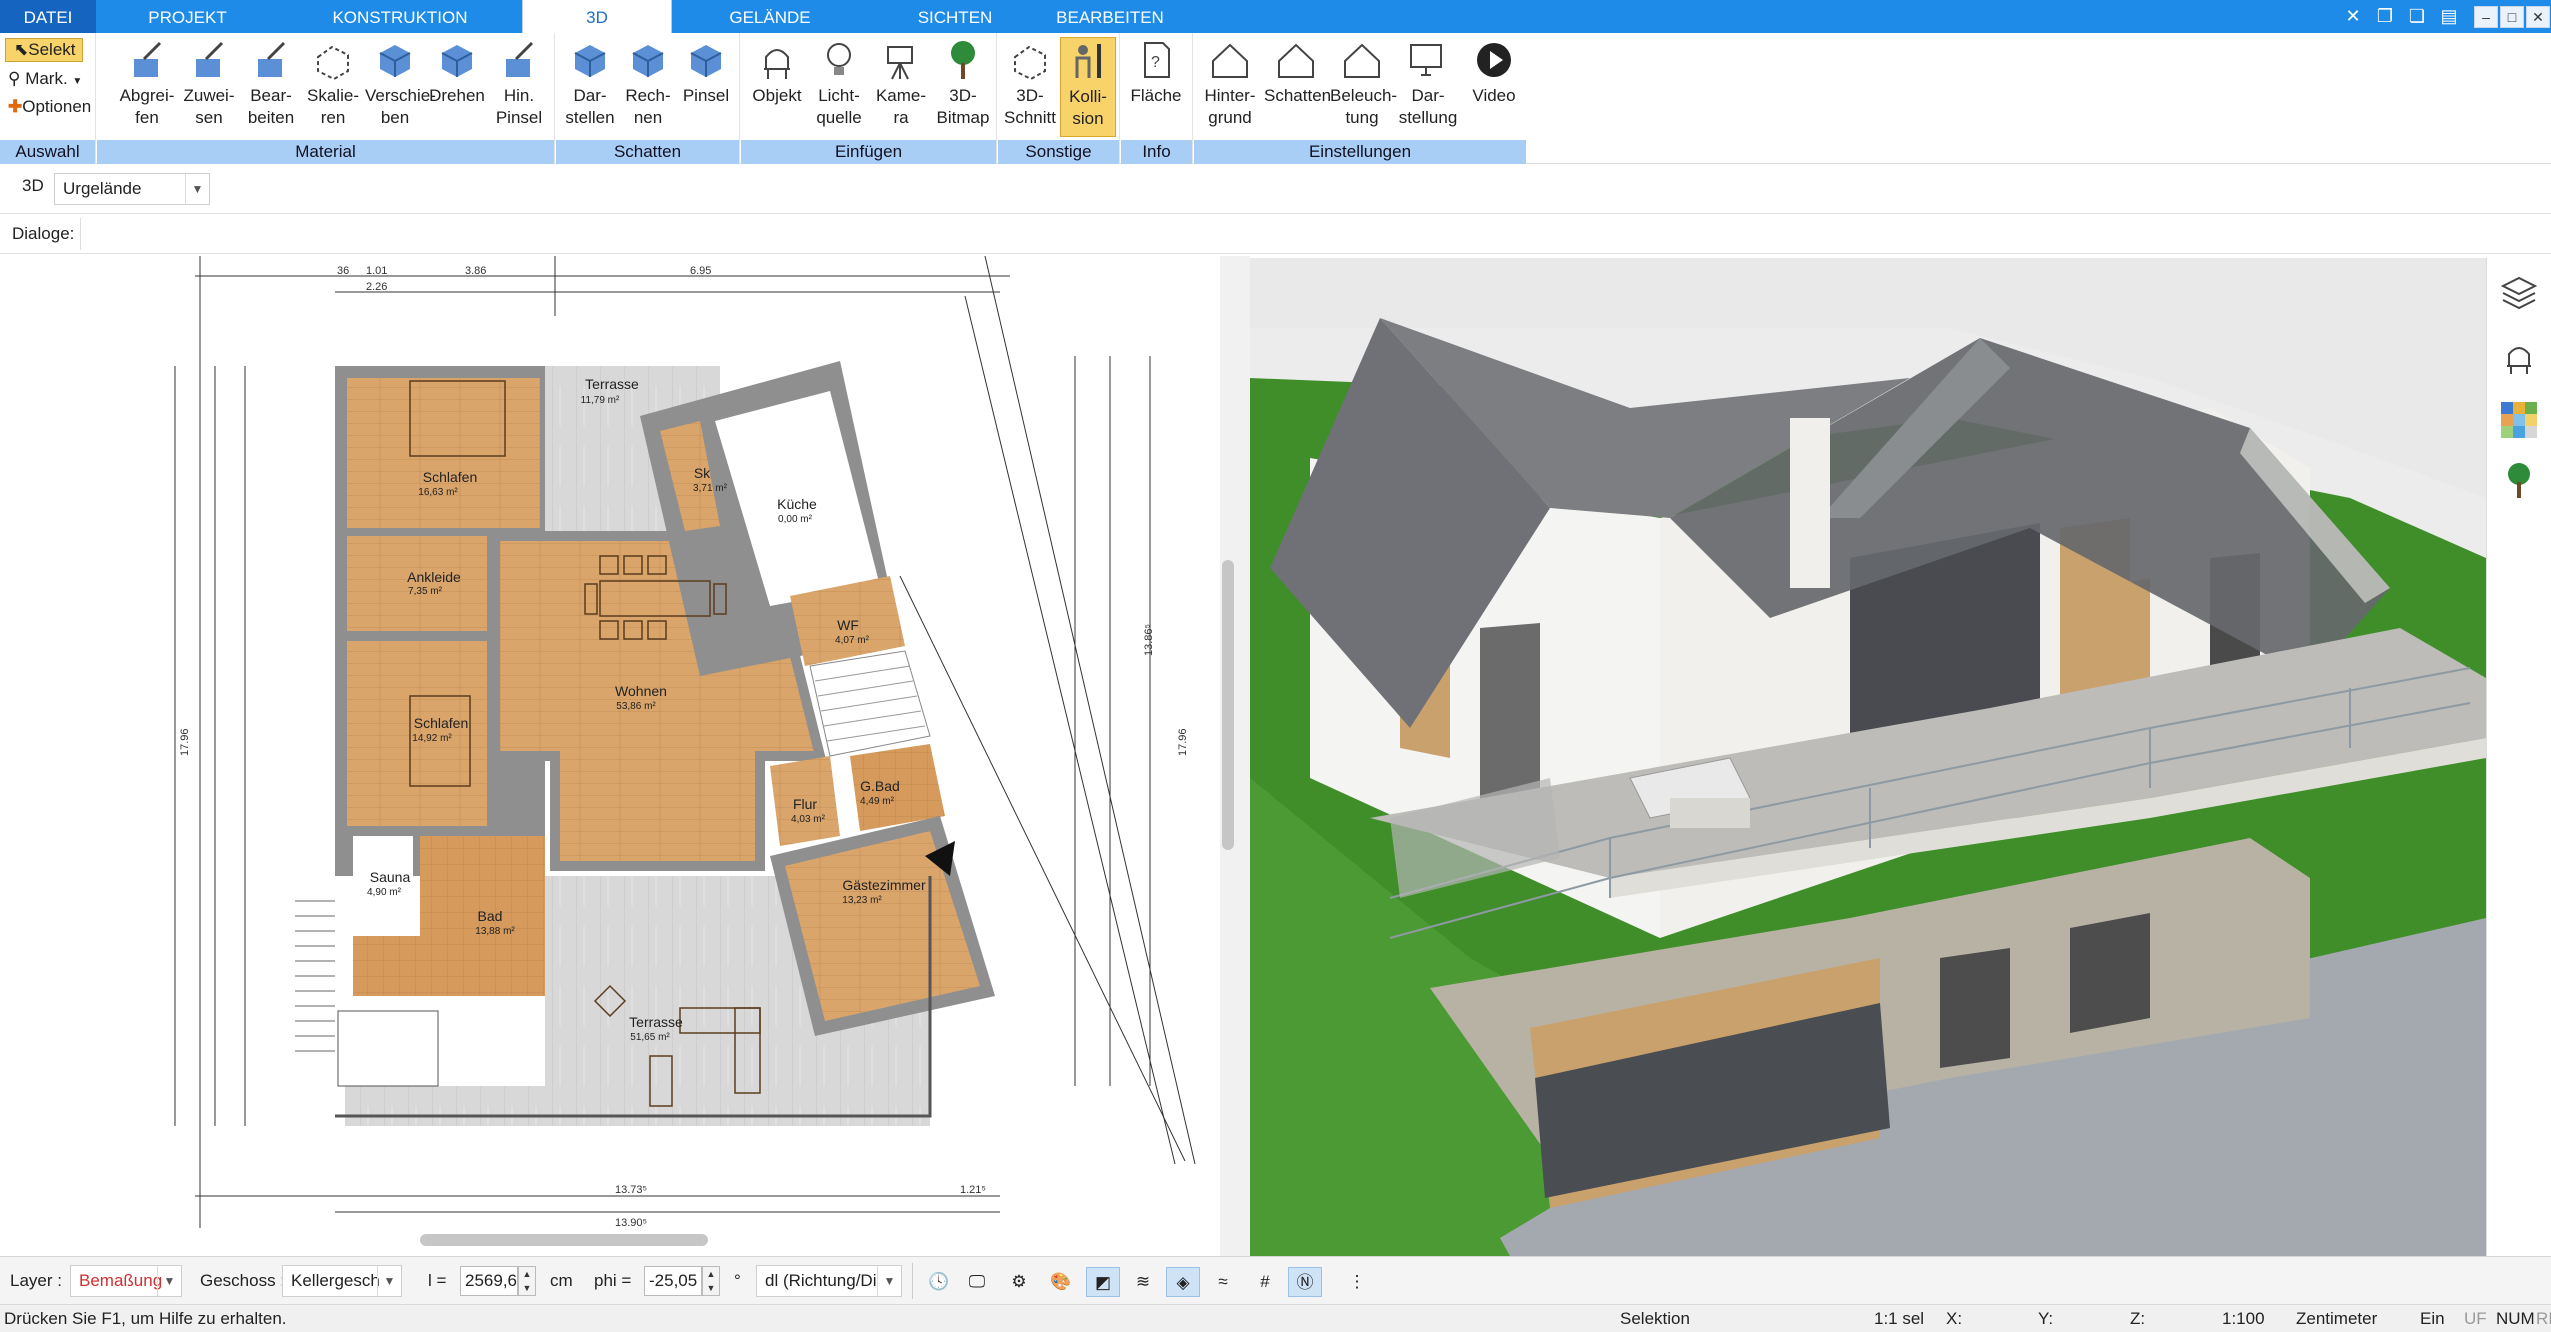  I want to click on cut-icon, so click(1030, 60).